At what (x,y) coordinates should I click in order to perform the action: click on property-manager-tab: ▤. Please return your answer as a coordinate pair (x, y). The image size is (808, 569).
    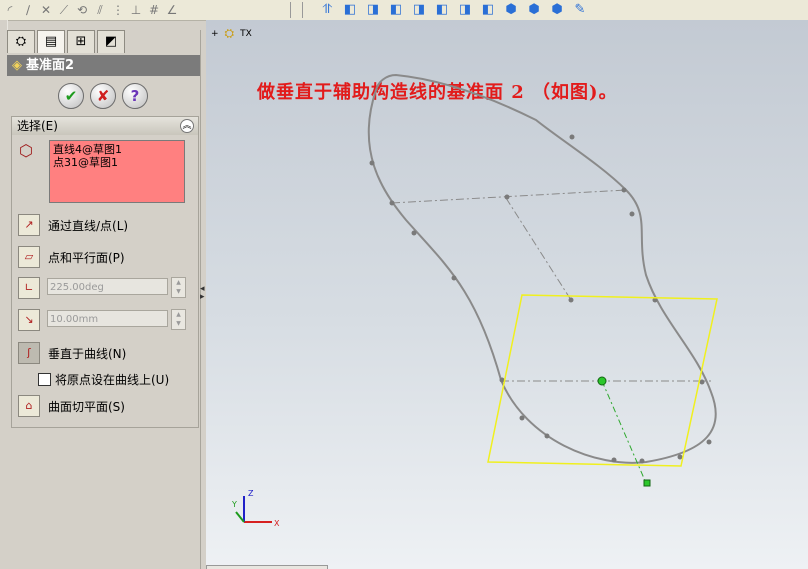
    Looking at the image, I should click on (51, 41).